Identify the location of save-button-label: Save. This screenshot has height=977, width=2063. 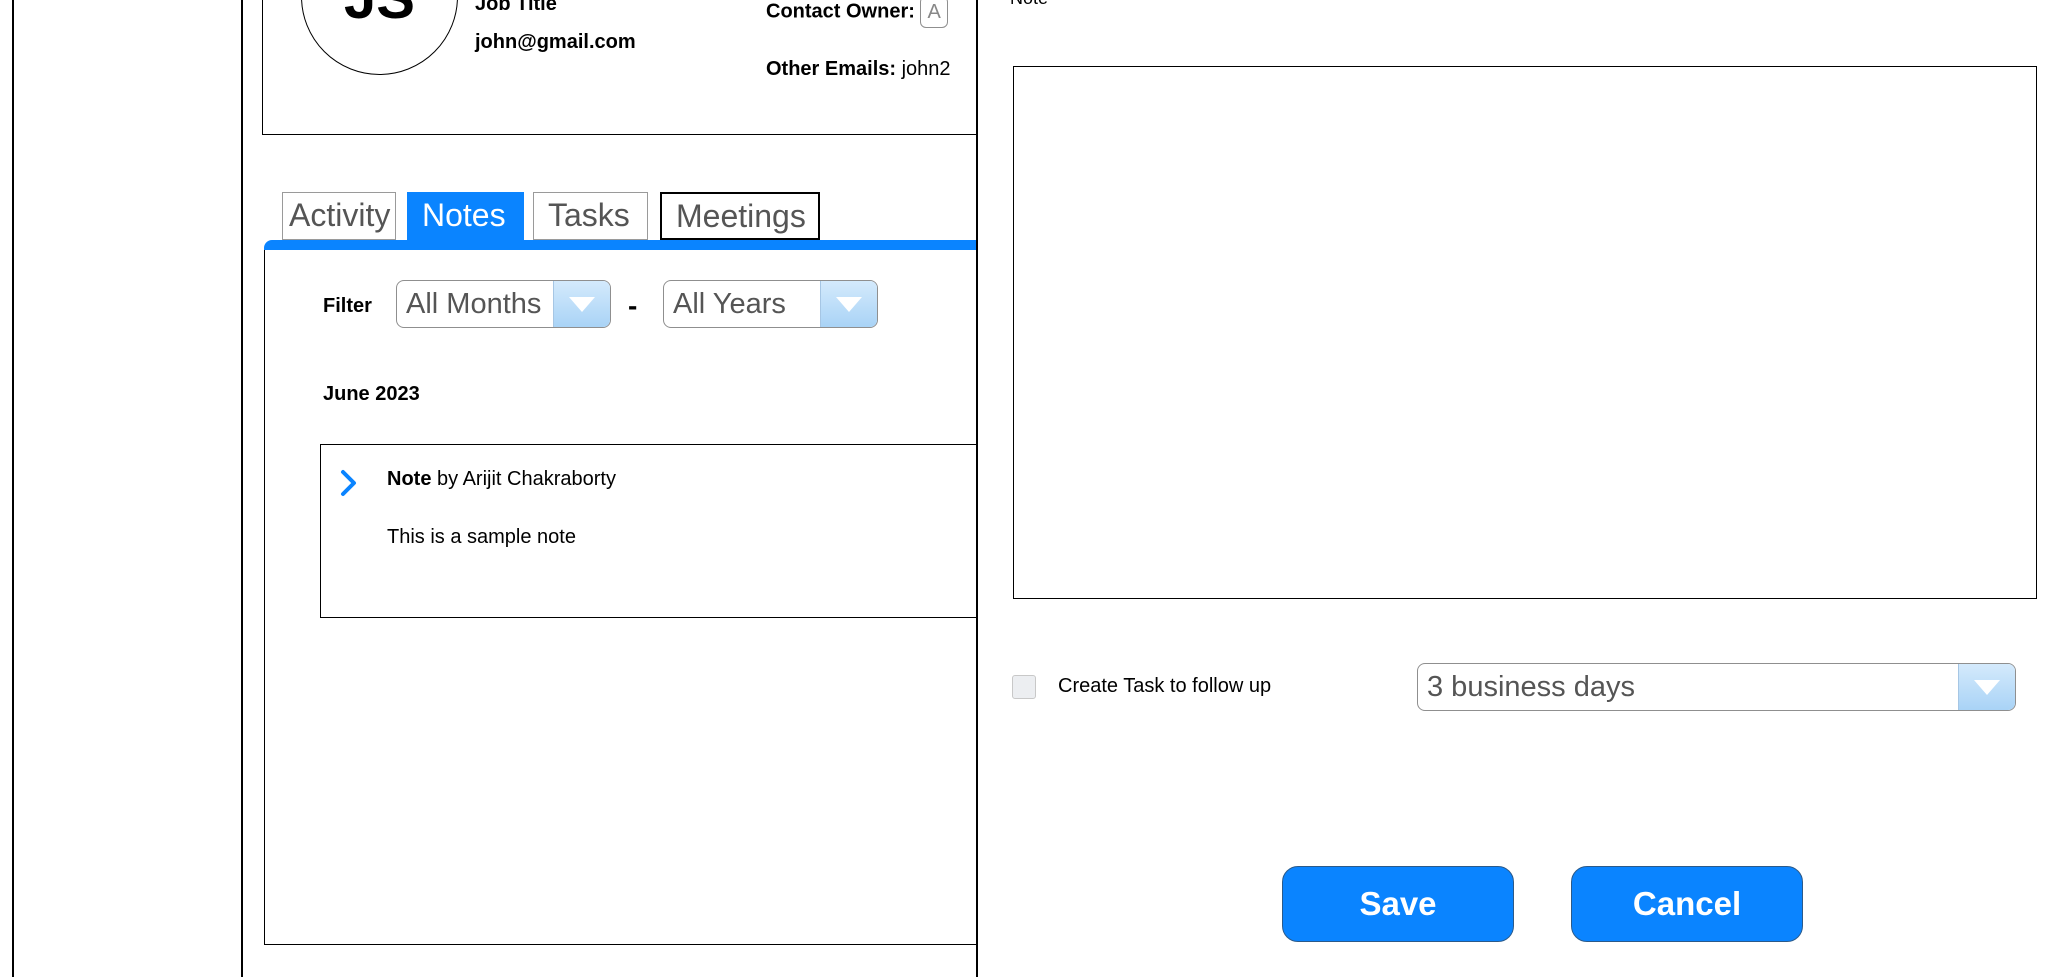
(1398, 903).